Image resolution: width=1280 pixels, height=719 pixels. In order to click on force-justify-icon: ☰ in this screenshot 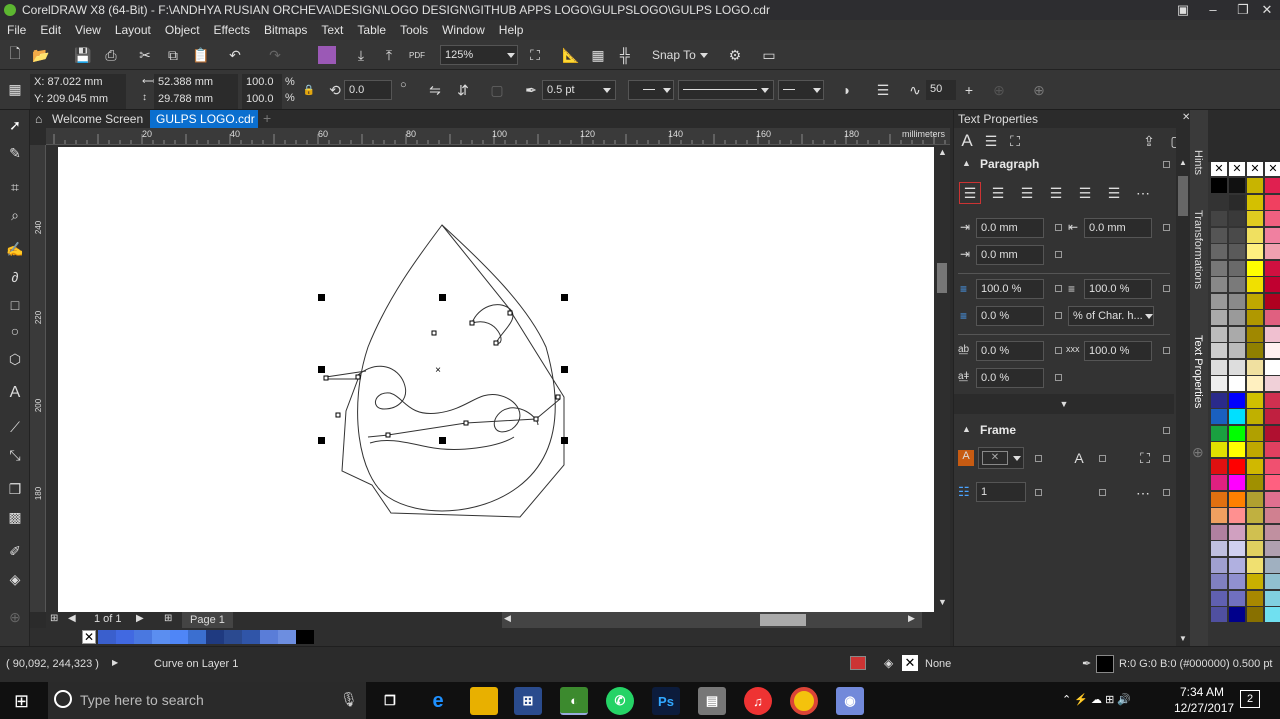, I will do `click(1114, 193)`.